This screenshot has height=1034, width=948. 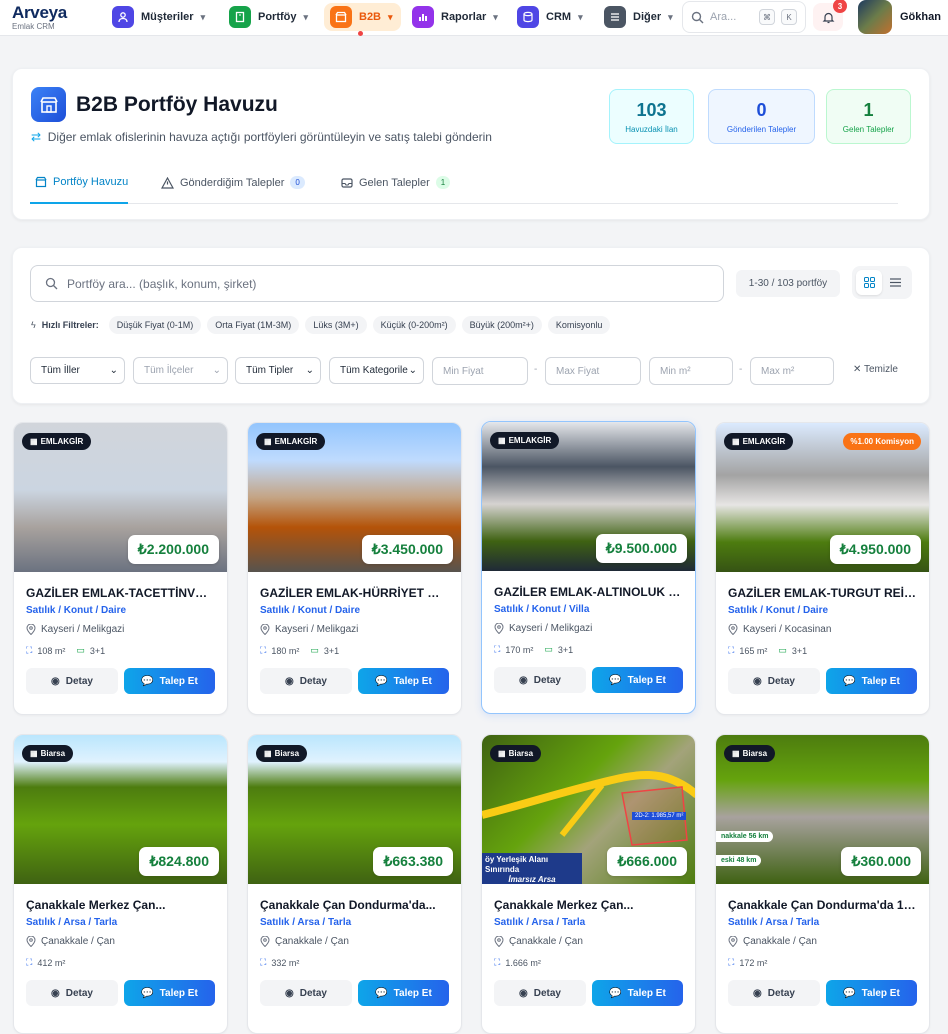 What do you see at coordinates (120, 650) in the screenshot?
I see `listing-specs: ⛶ 108 m² ▭ 3+1` at bounding box center [120, 650].